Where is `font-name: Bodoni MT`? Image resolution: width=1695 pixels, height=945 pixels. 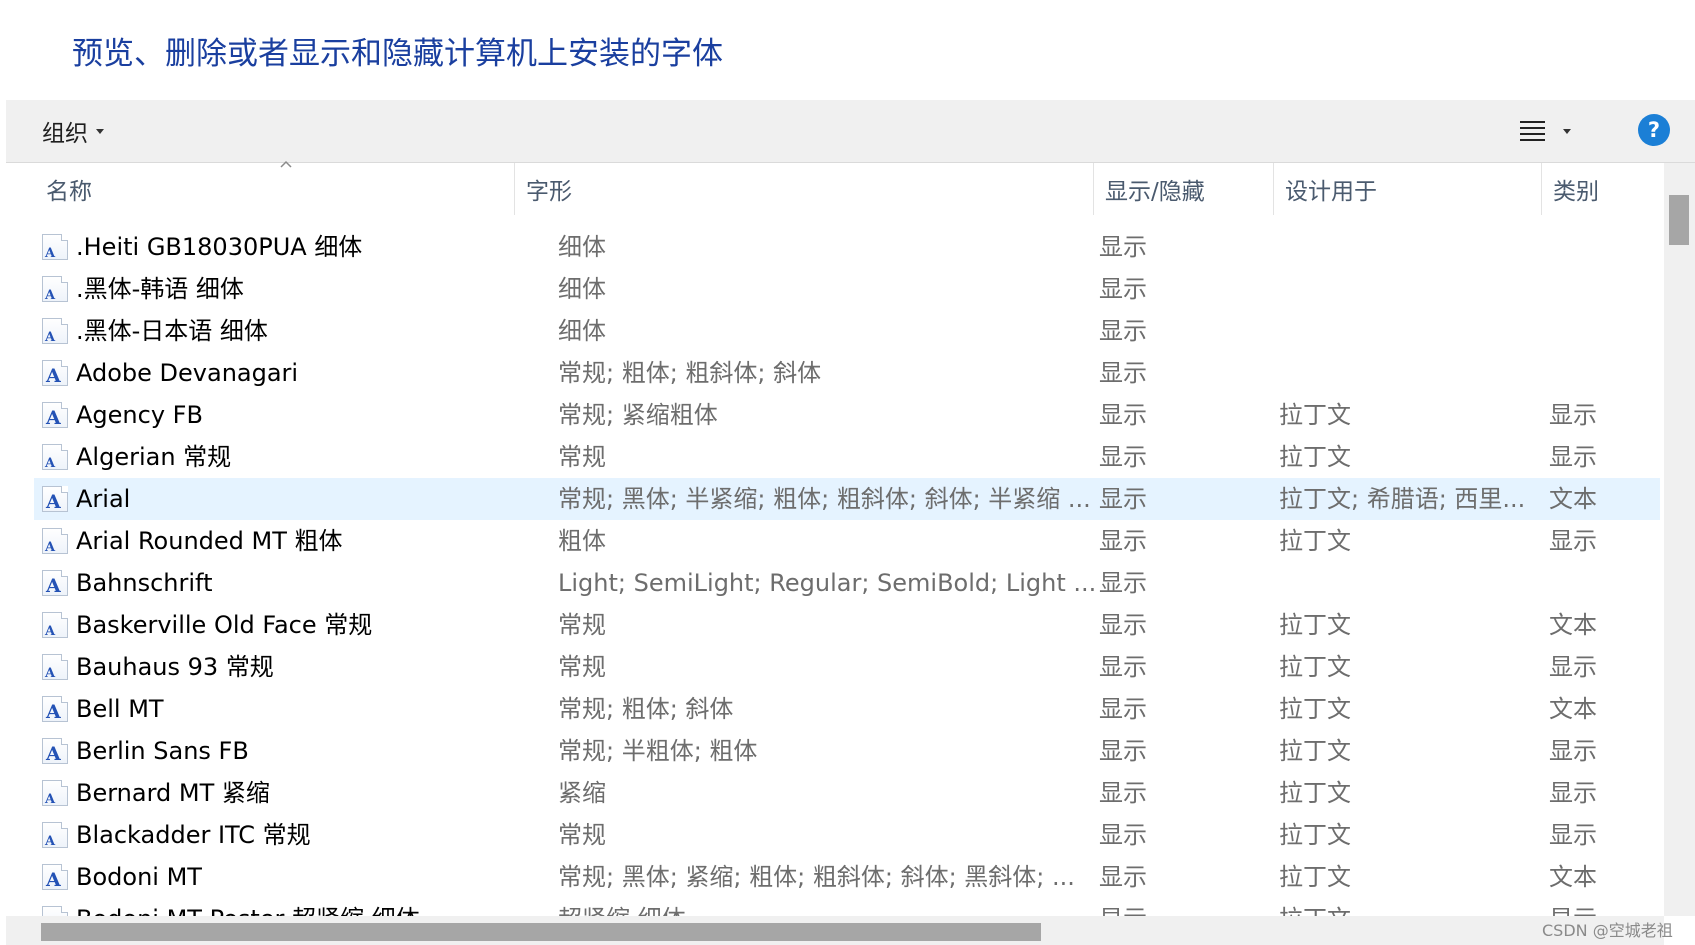 font-name: Bodoni MT is located at coordinates (139, 877).